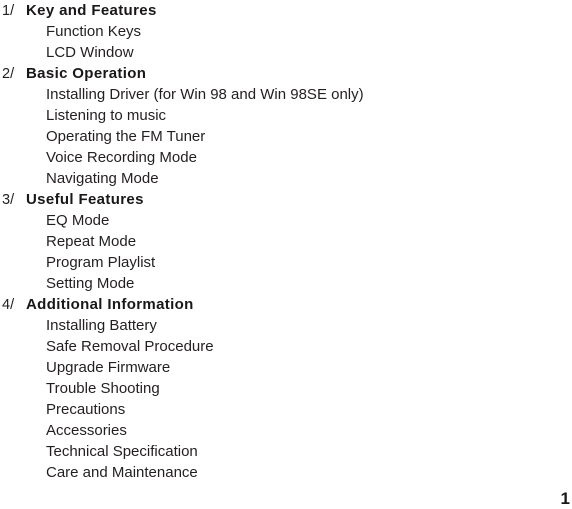  What do you see at coordinates (102, 178) in the screenshot?
I see `toc-entry-label: Navigating Mode` at bounding box center [102, 178].